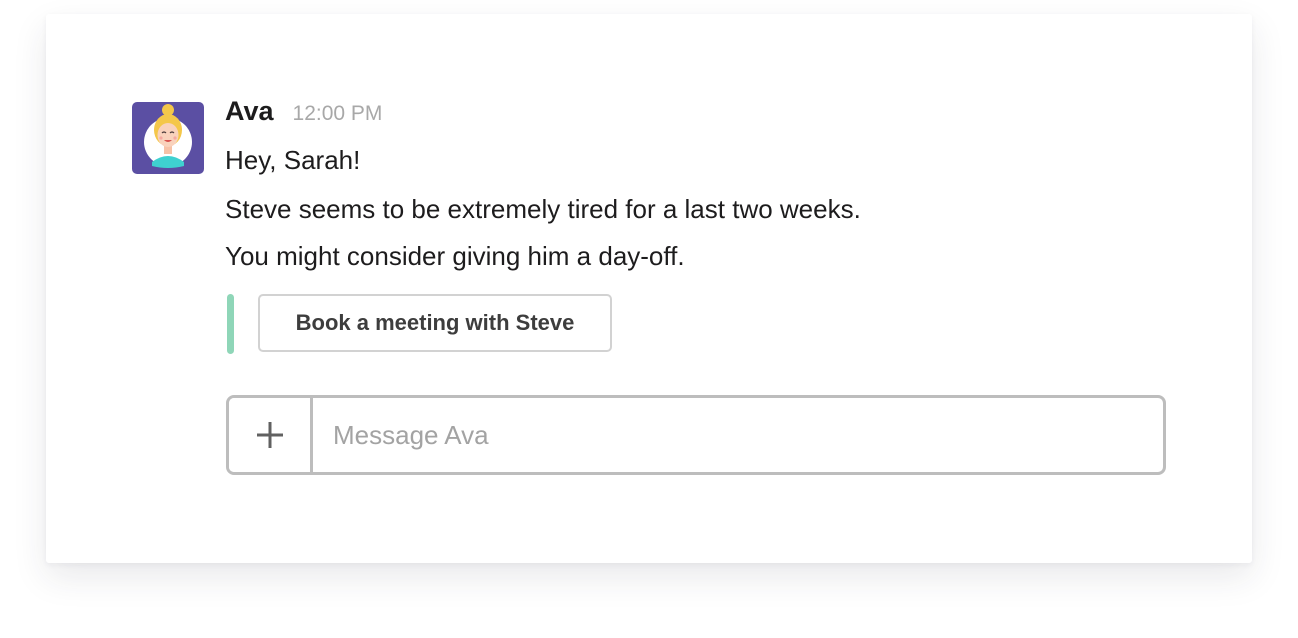  I want to click on message-composer, so click(696, 435).